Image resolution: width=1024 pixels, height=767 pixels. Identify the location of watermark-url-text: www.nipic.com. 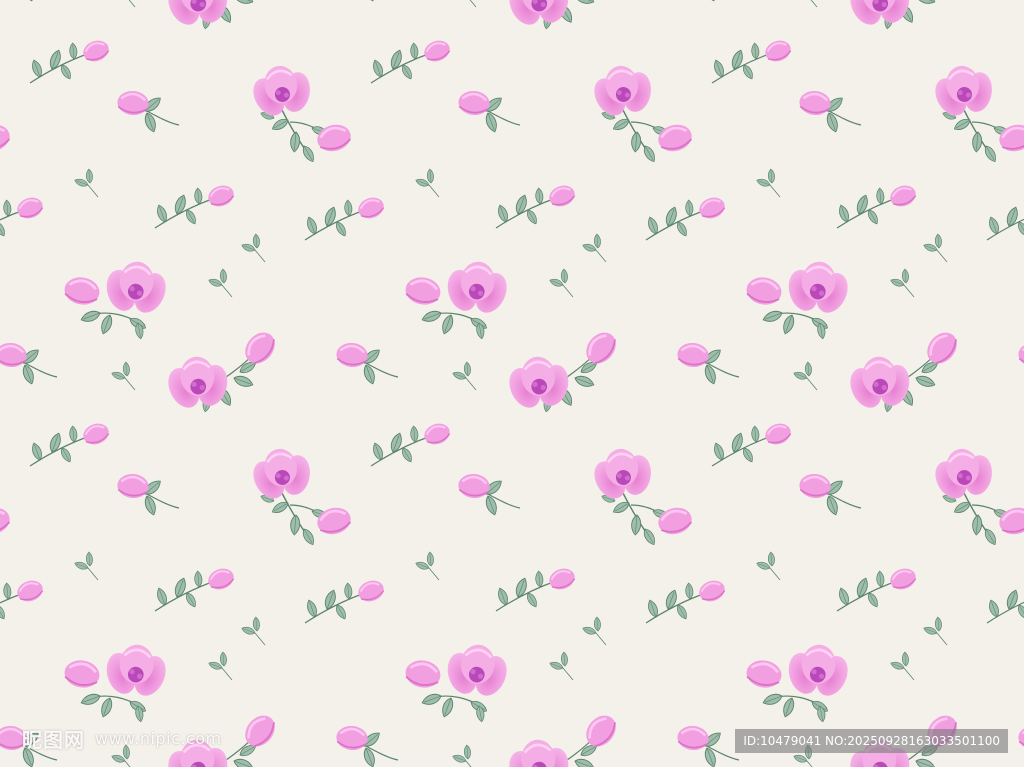
(158, 738).